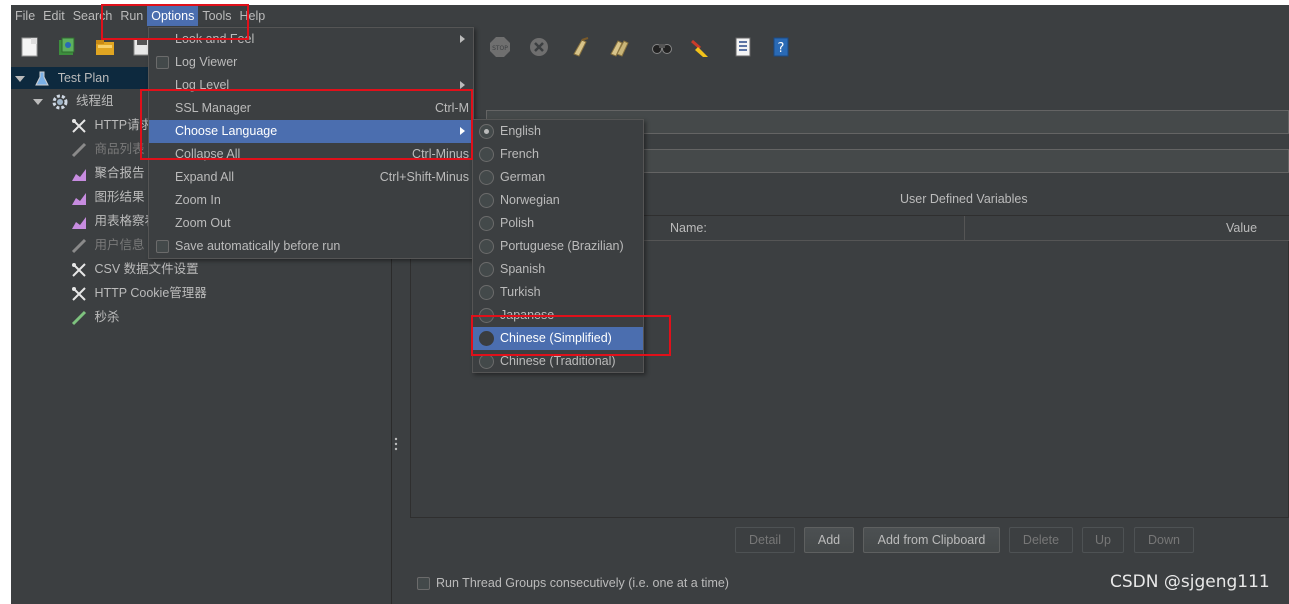  I want to click on menu-item-label: Save automatically before run, so click(258, 246).